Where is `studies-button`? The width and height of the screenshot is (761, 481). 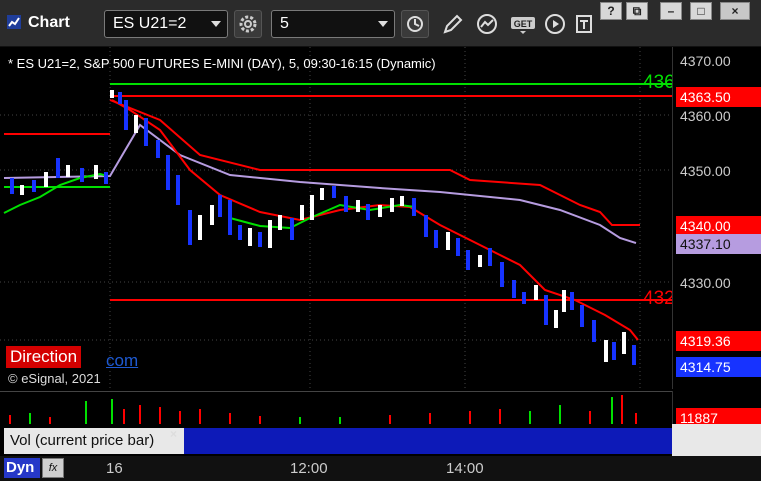
studies-button is located at coordinates (487, 24).